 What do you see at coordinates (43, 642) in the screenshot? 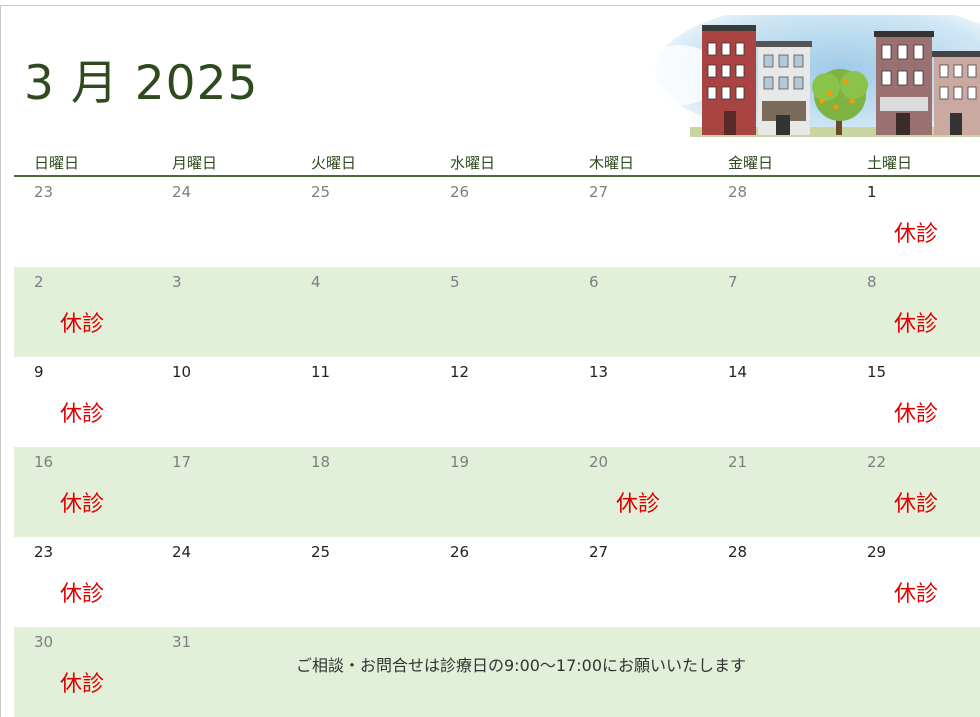
I see `day-cell: 30` at bounding box center [43, 642].